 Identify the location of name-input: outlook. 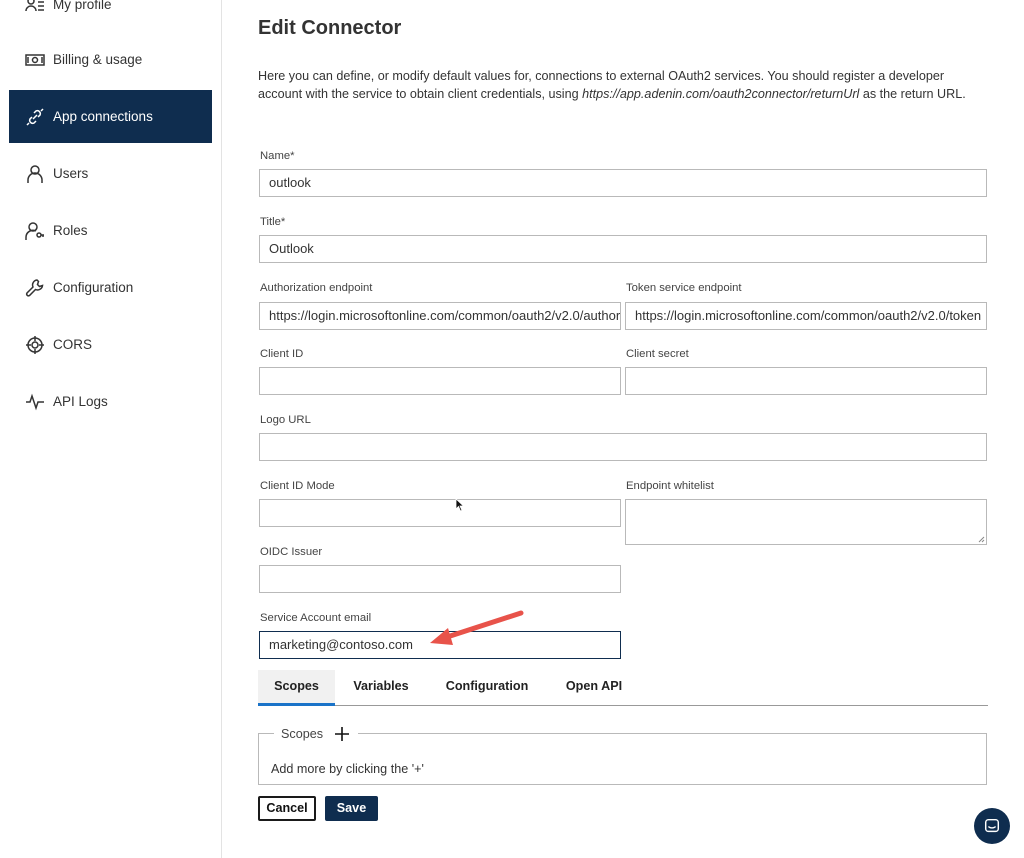
(623, 183).